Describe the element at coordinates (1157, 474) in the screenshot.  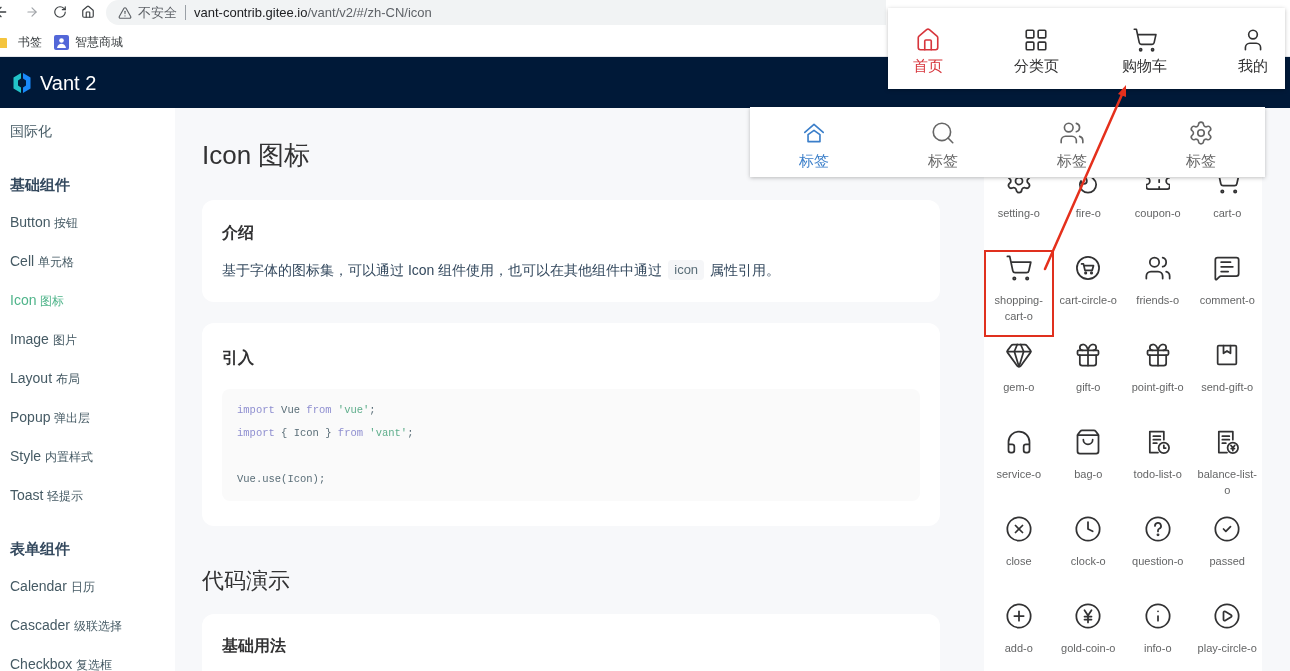
I see `icon-name-label: todo-list-o` at that location.